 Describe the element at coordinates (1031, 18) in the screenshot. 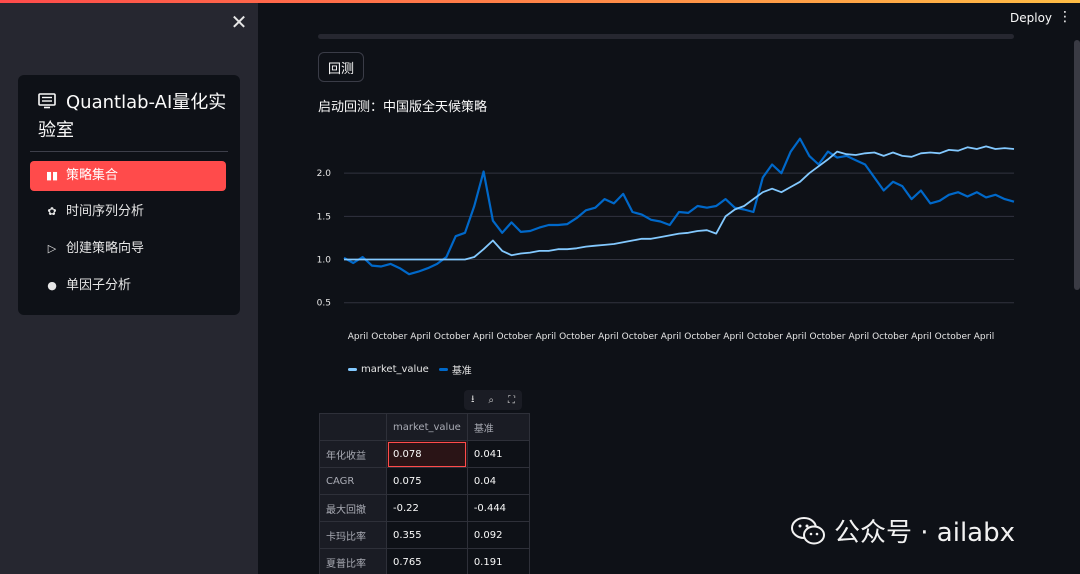

I see `deploy-button: Deploy` at that location.